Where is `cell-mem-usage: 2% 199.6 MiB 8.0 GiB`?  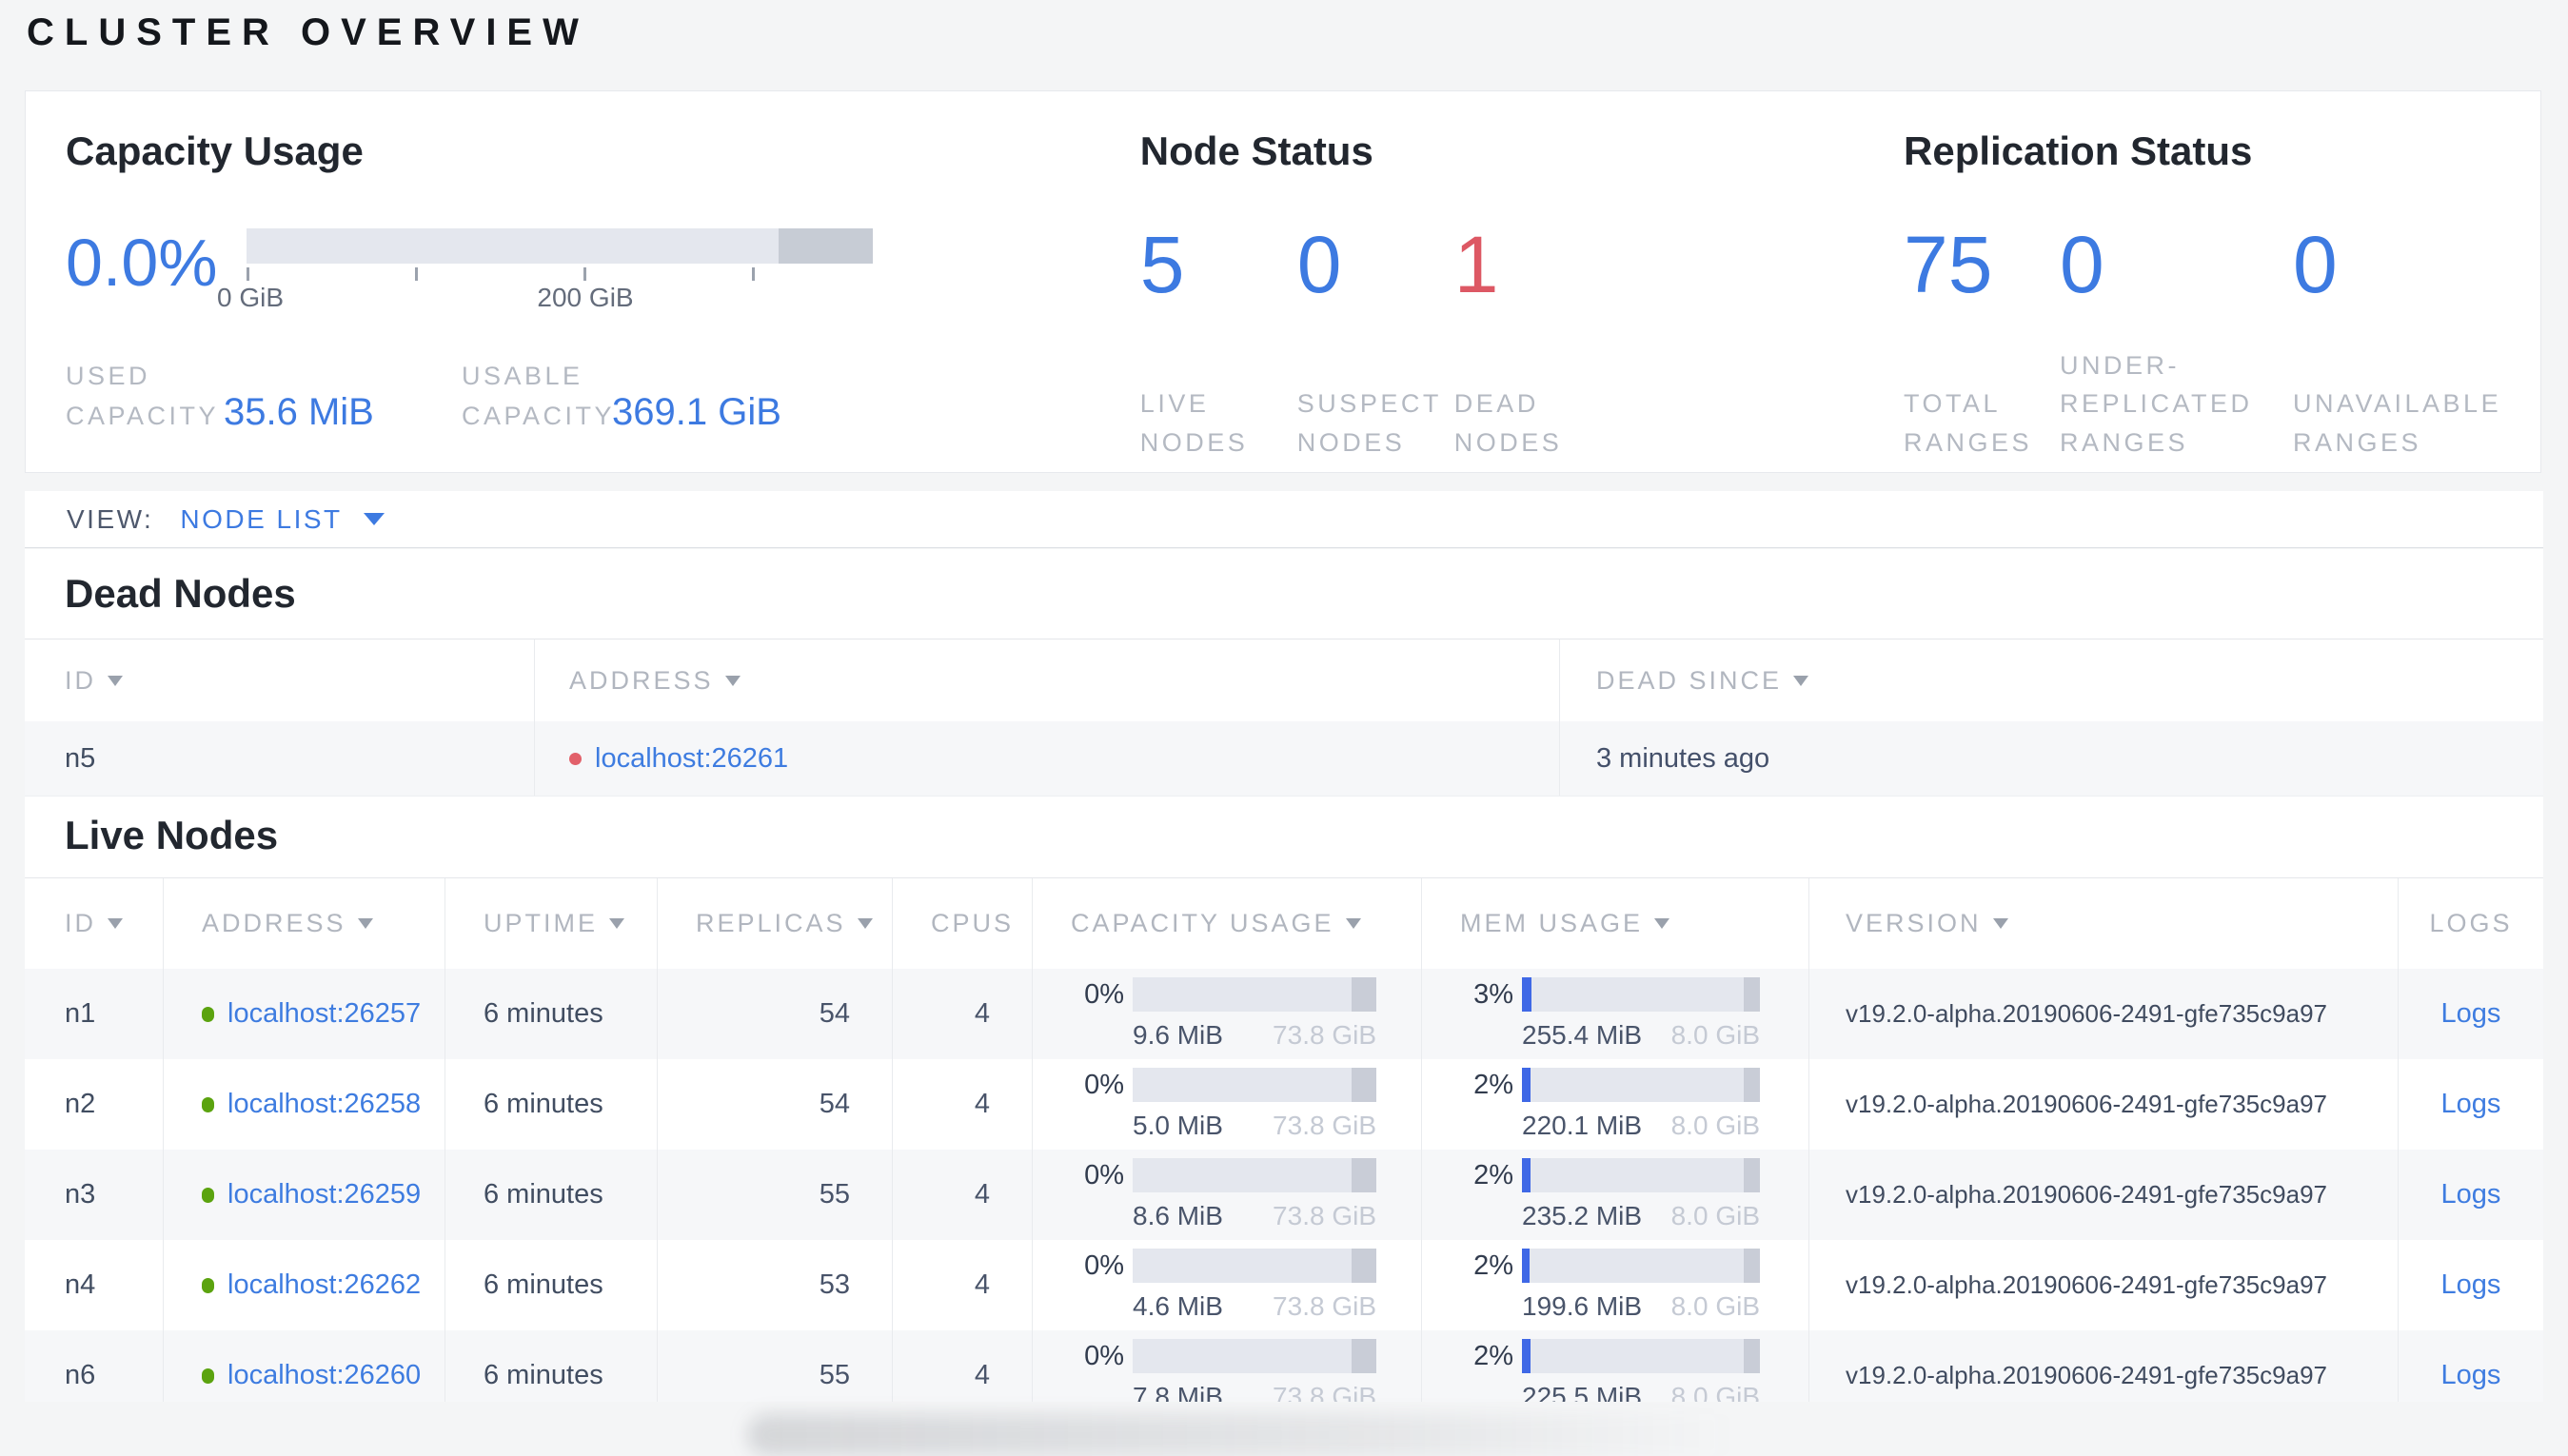
cell-mem-usage: 2% 199.6 MiB 8.0 GiB is located at coordinates (1614, 1285).